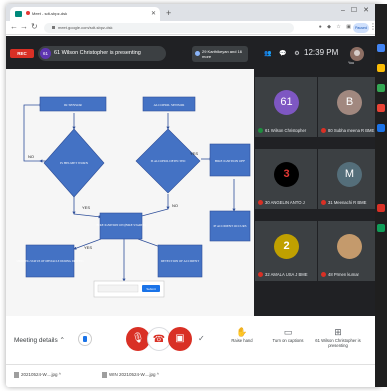  I want to click on participant-avatar-photo, so click(349, 246).